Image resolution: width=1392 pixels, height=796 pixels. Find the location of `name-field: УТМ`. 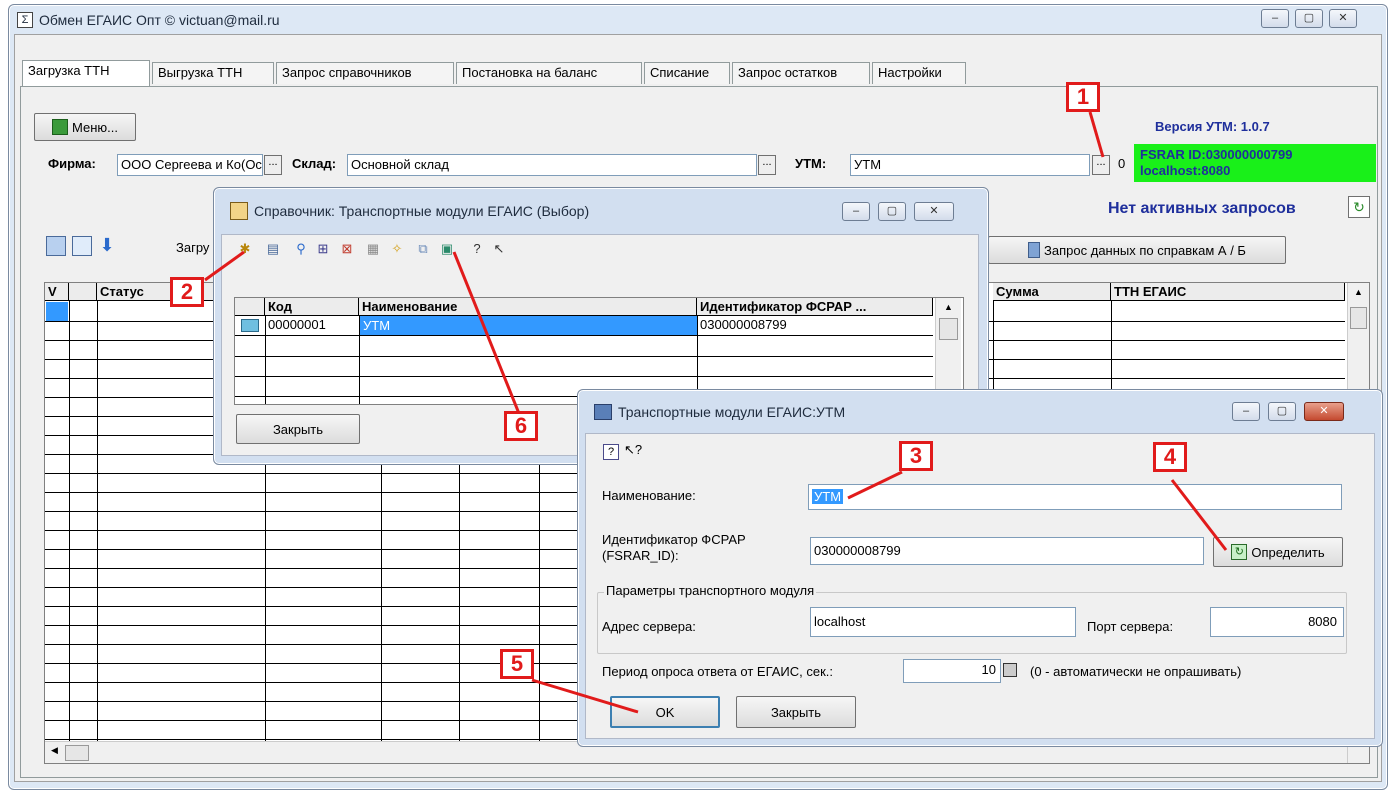

name-field: УТМ is located at coordinates (1075, 497).